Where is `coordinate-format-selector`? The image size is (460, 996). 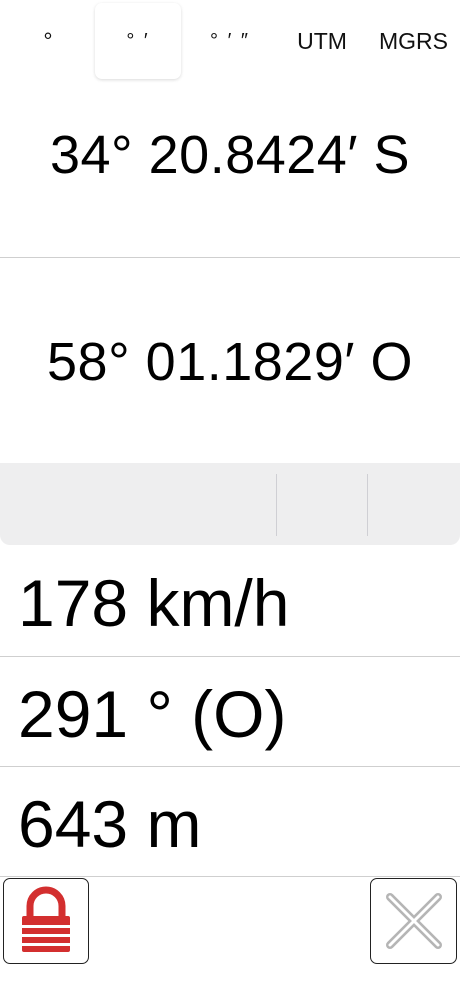 coordinate-format-selector is located at coordinates (230, 504).